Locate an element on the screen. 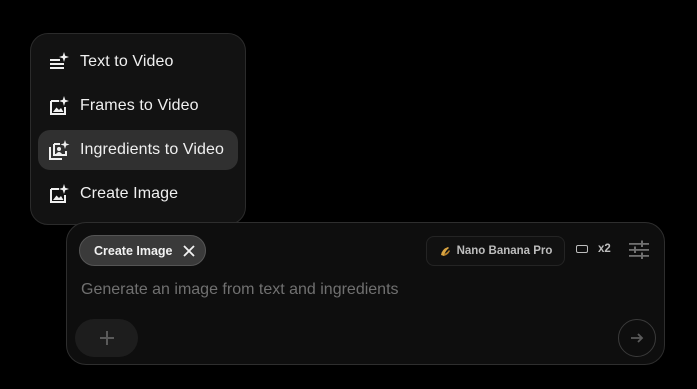  menu-item-frames-to-video: Frames to Video is located at coordinates (138, 106).